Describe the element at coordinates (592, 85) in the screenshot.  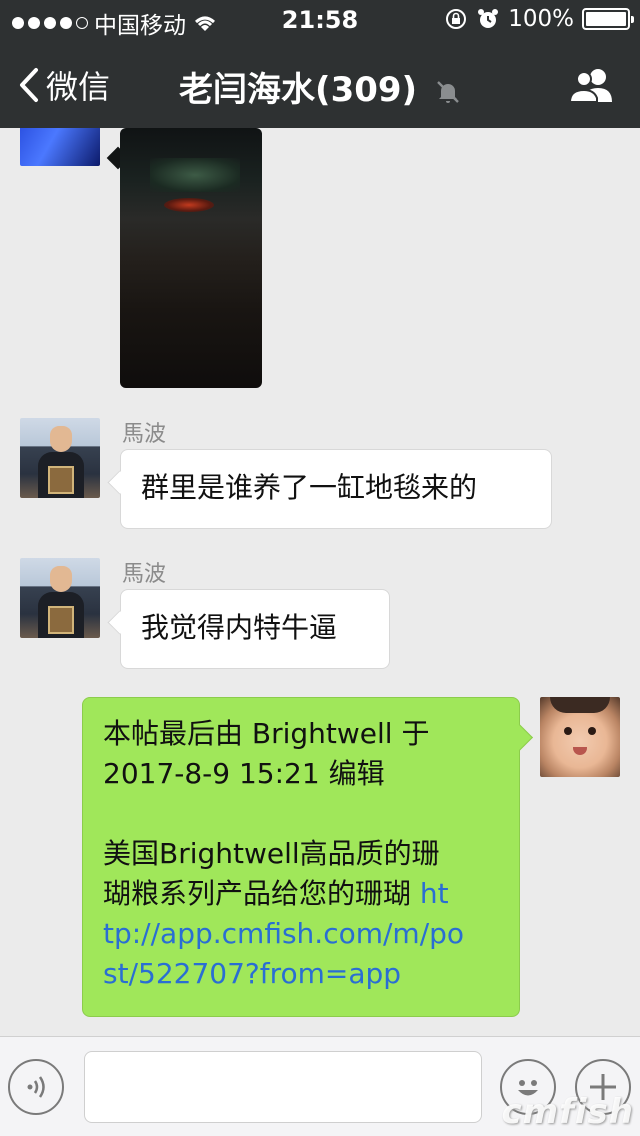
I see `group-members-icon` at that location.